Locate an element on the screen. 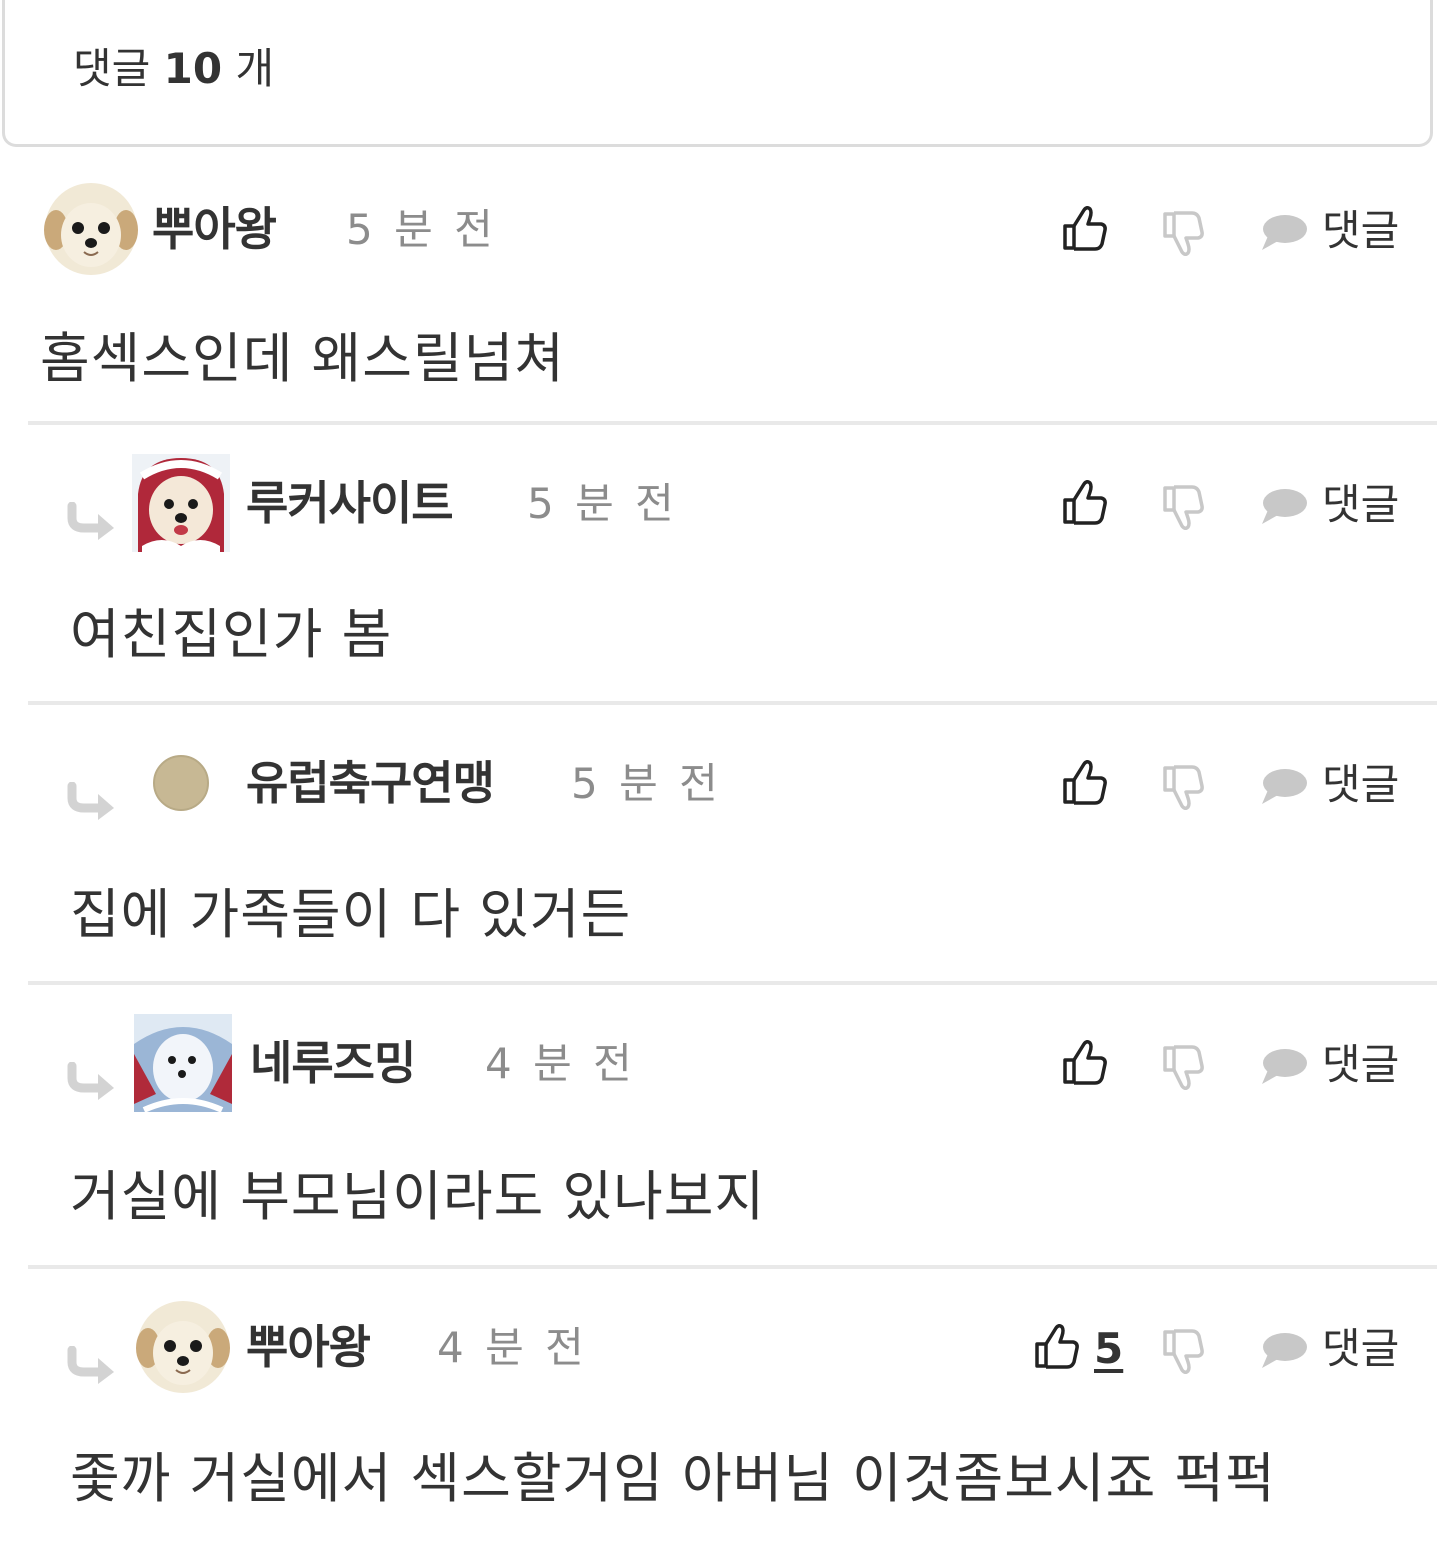  comments-title-label: 댓글 is located at coordinates (112, 68).